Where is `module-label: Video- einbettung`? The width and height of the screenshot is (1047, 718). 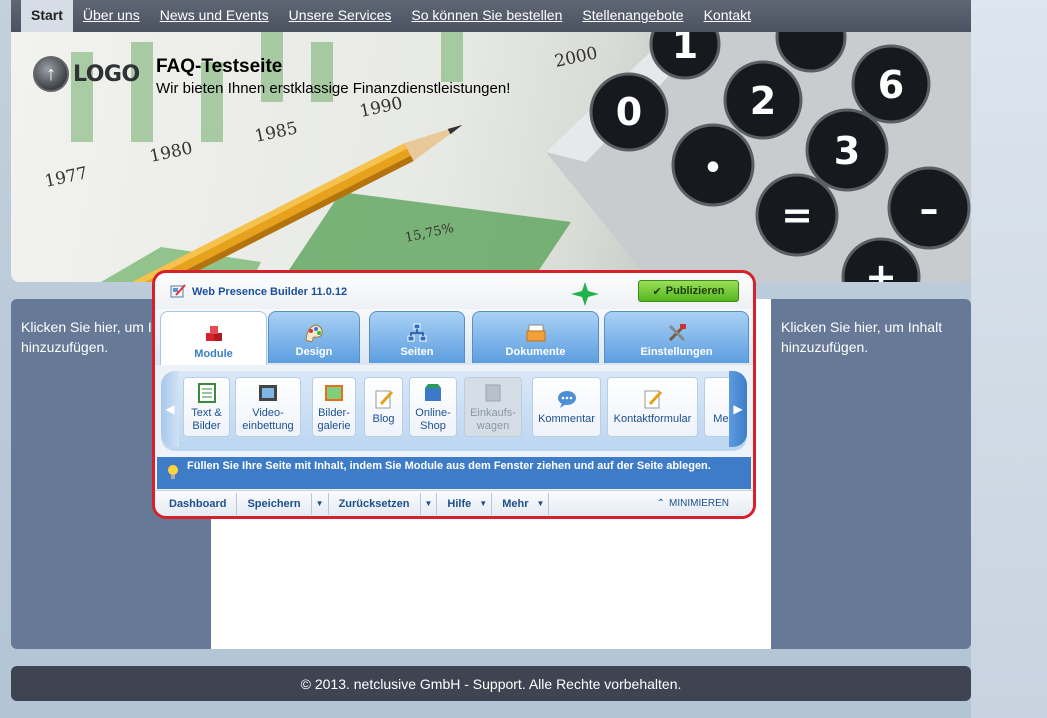 module-label: Video- einbettung is located at coordinates (268, 419).